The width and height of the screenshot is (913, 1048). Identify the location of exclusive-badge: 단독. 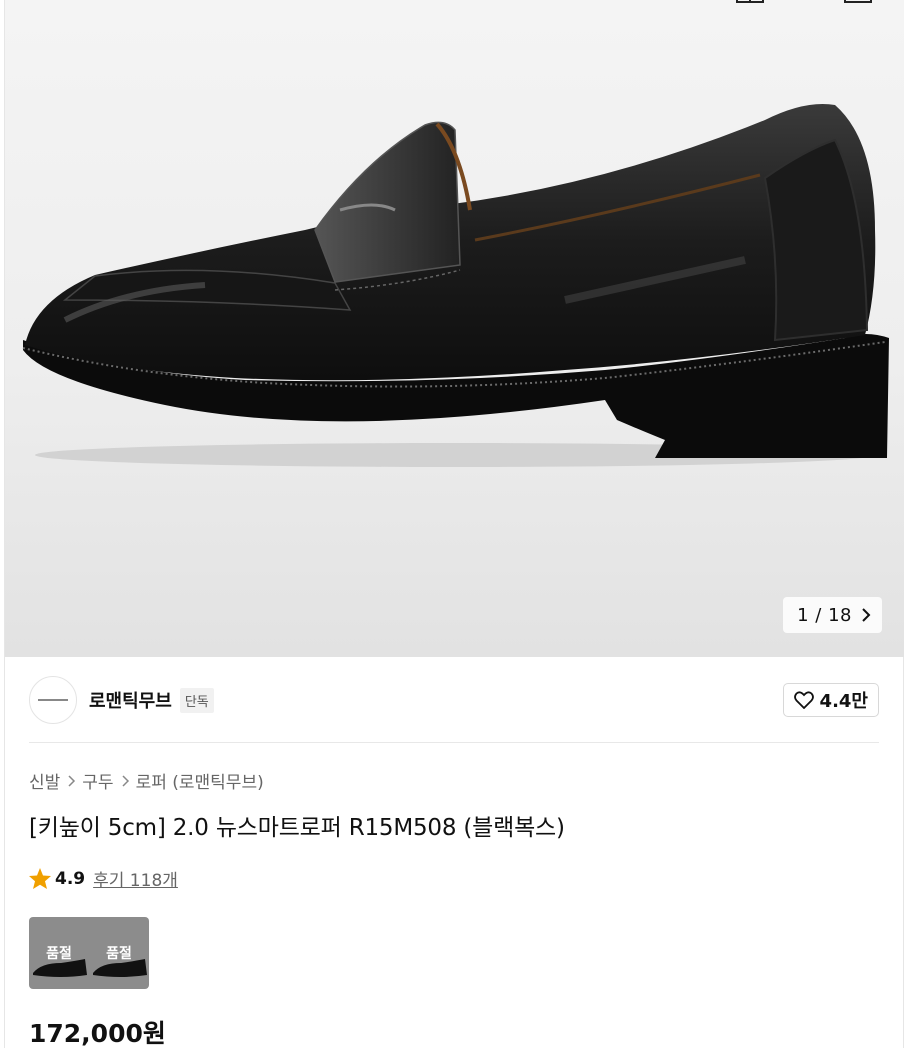
(196, 700).